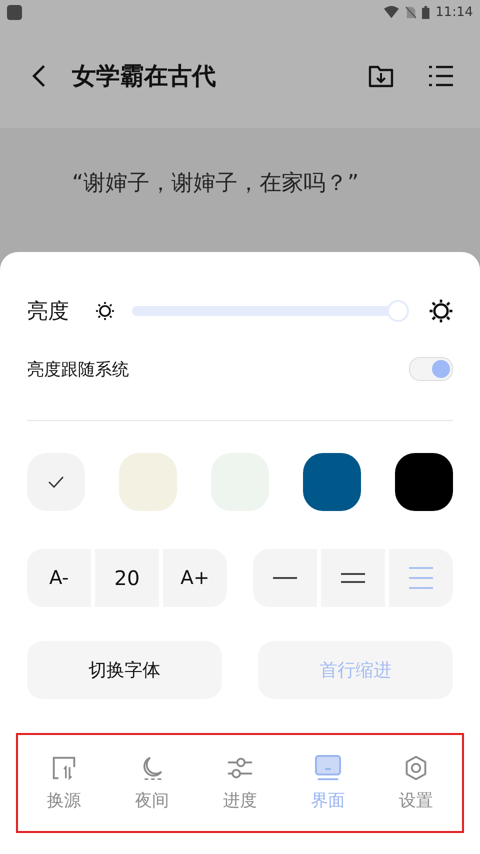 This screenshot has height=854, width=480. Describe the element at coordinates (14, 12) in the screenshot. I see `notification-icon` at that location.